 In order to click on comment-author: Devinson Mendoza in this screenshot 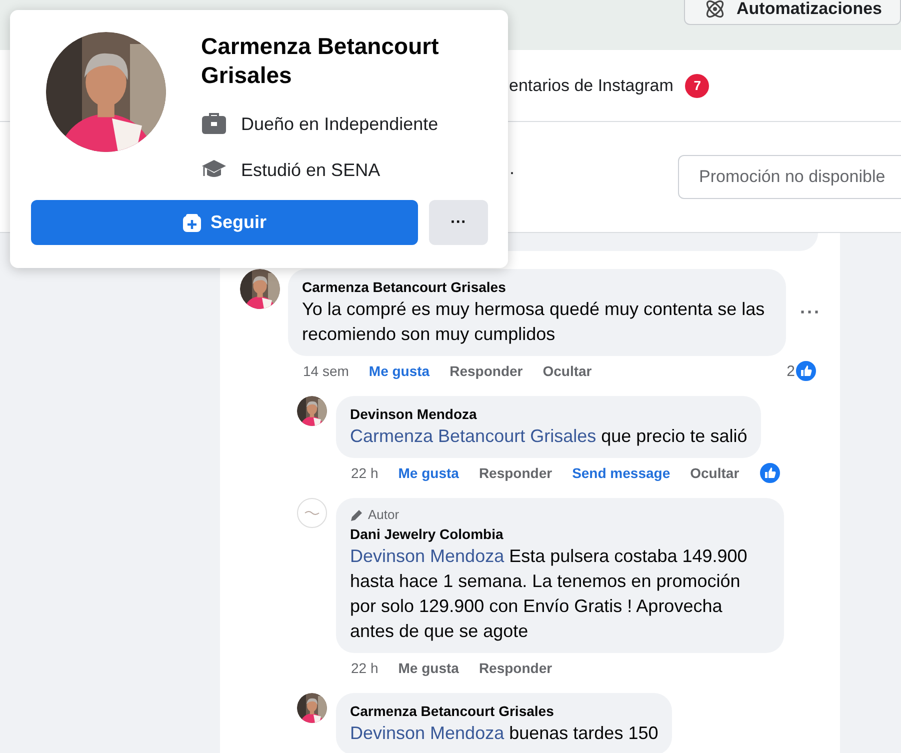, I will do `click(549, 414)`.